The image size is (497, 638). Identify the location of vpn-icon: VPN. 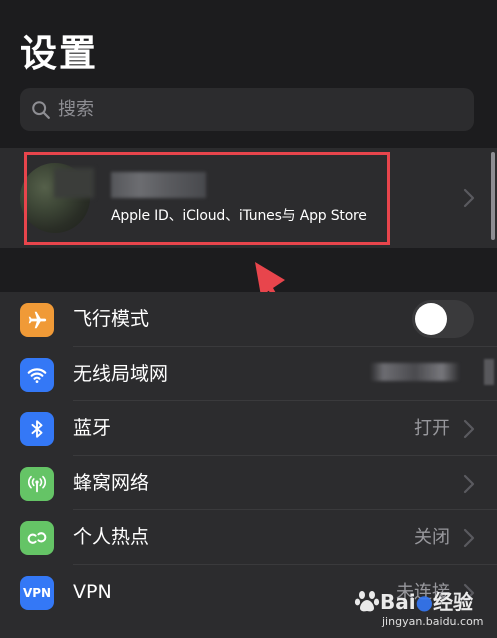
(37, 592).